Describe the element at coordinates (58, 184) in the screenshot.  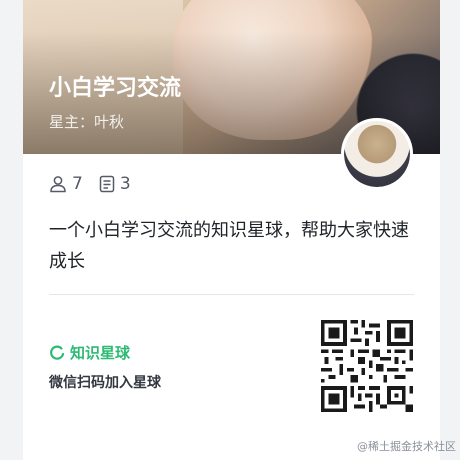
I see `user-icon` at that location.